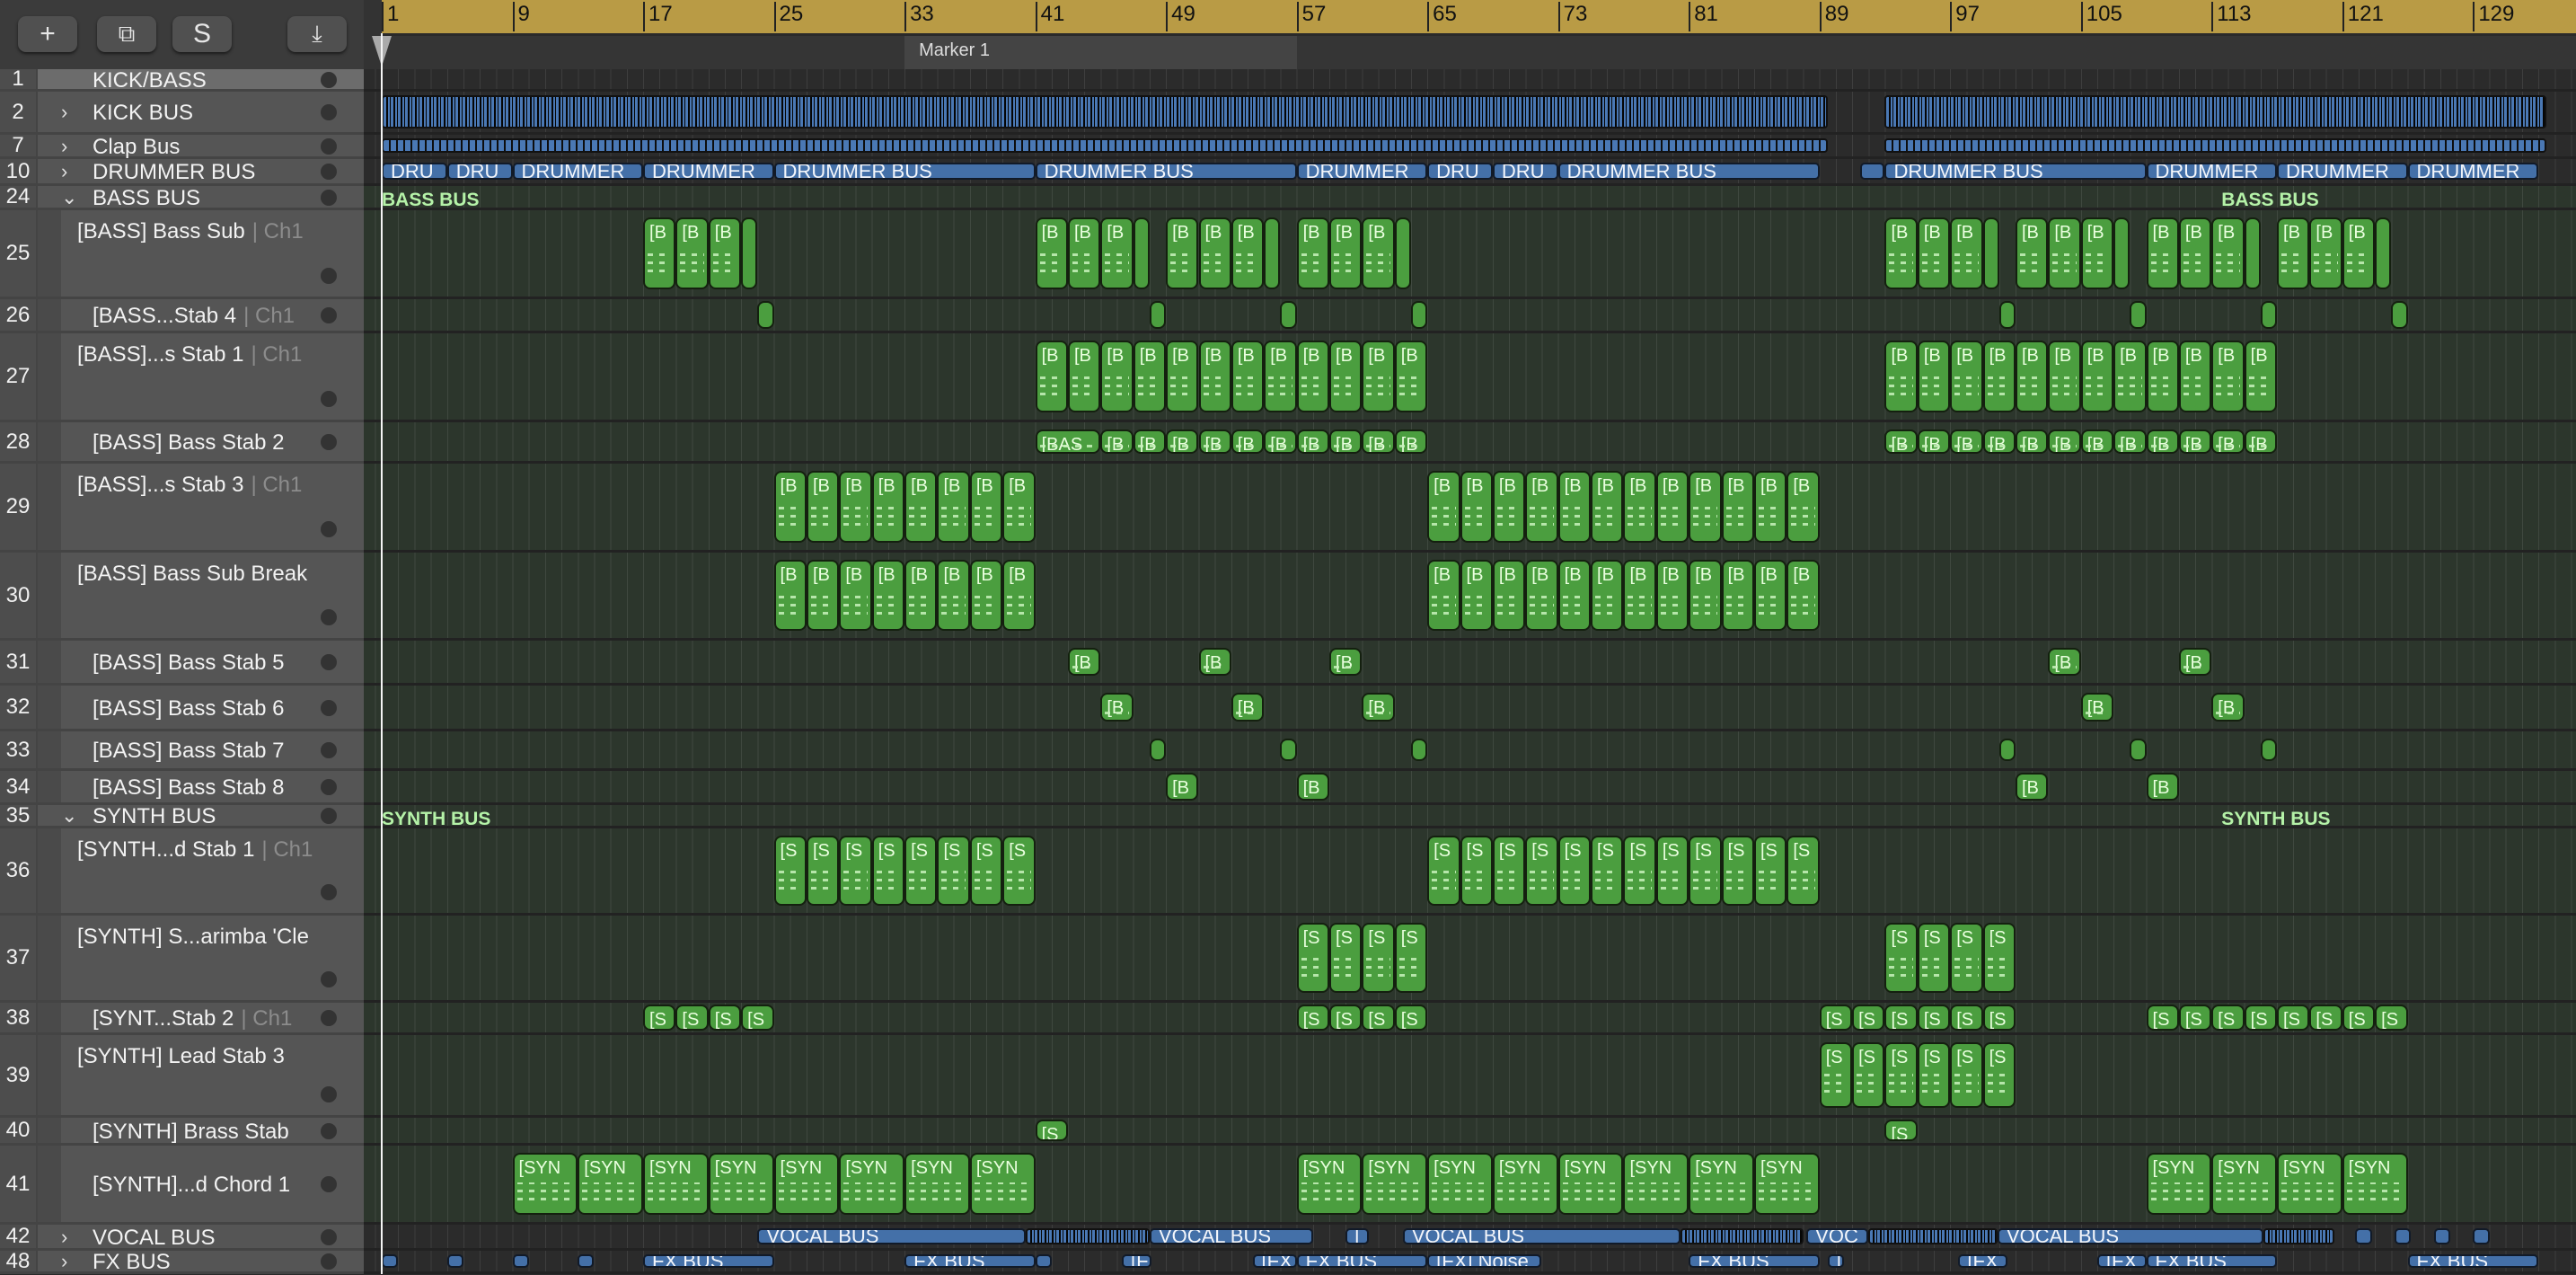 This screenshot has height=1275, width=2576. I want to click on marker-track: Marker 1, so click(1479, 53).